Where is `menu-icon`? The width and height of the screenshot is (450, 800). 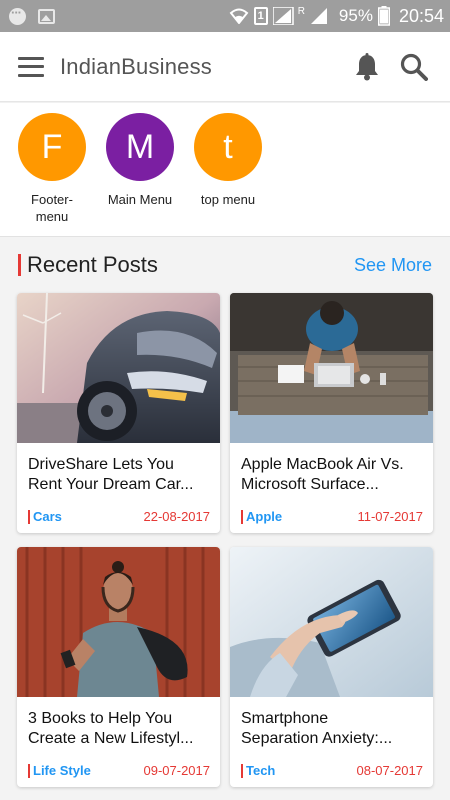 menu-icon is located at coordinates (31, 66).